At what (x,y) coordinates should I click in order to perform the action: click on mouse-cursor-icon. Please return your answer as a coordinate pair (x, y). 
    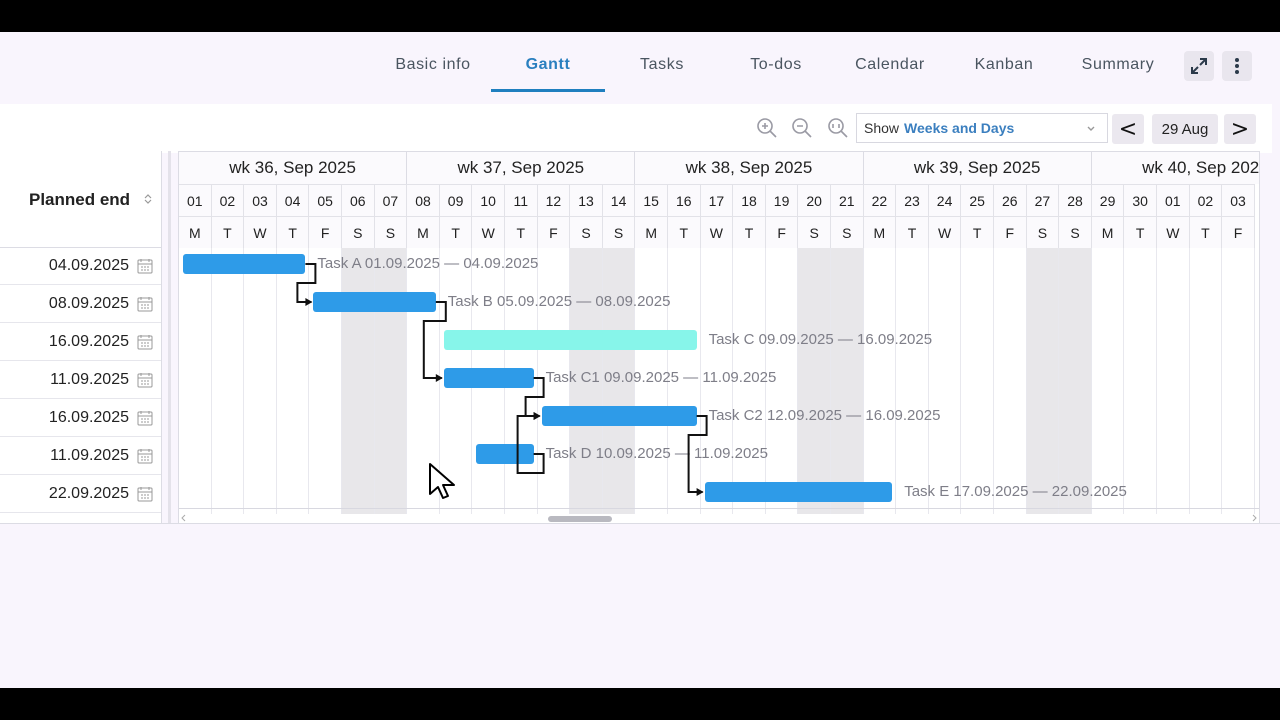
    Looking at the image, I should click on (442, 481).